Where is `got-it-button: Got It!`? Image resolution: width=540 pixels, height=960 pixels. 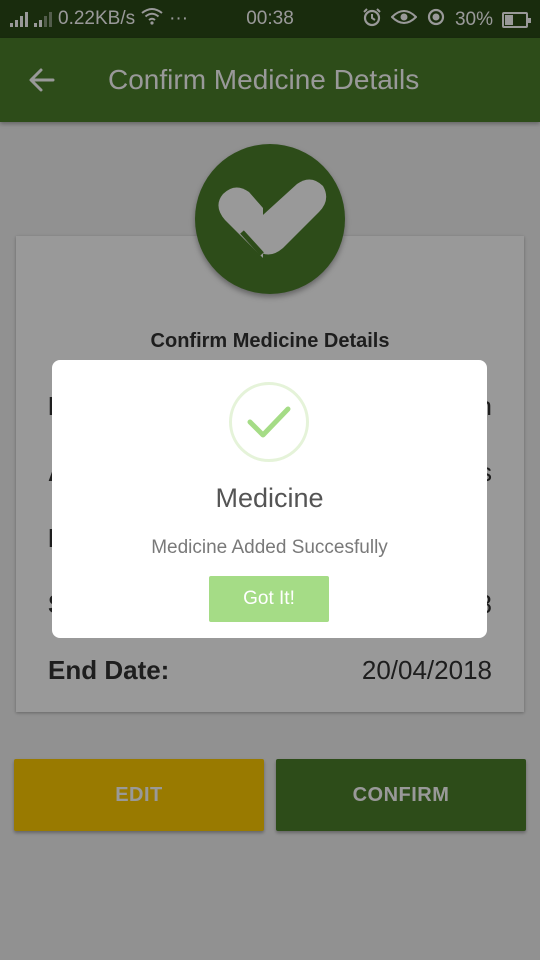 got-it-button: Got It! is located at coordinates (269, 599).